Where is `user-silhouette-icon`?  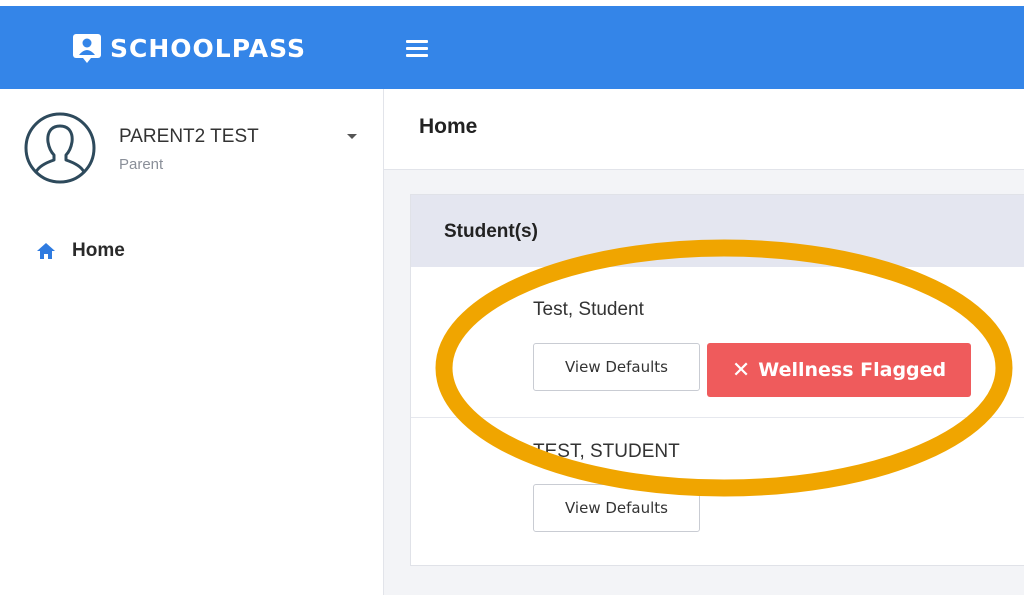
user-silhouette-icon is located at coordinates (60, 148).